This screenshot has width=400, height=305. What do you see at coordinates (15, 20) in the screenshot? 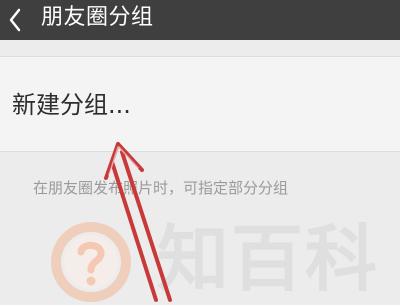
I see `chevron-left-icon` at bounding box center [15, 20].